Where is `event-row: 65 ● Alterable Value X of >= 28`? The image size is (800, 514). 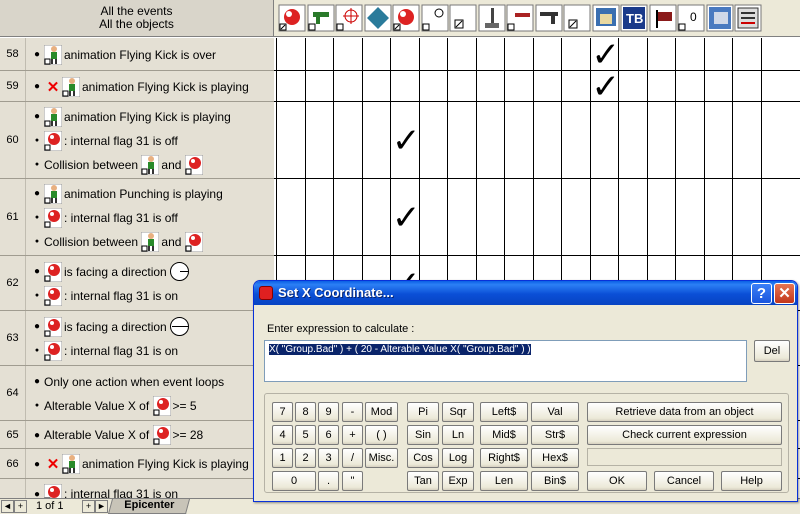 event-row: 65 ● Alterable Value X of >= 28 is located at coordinates (137, 435).